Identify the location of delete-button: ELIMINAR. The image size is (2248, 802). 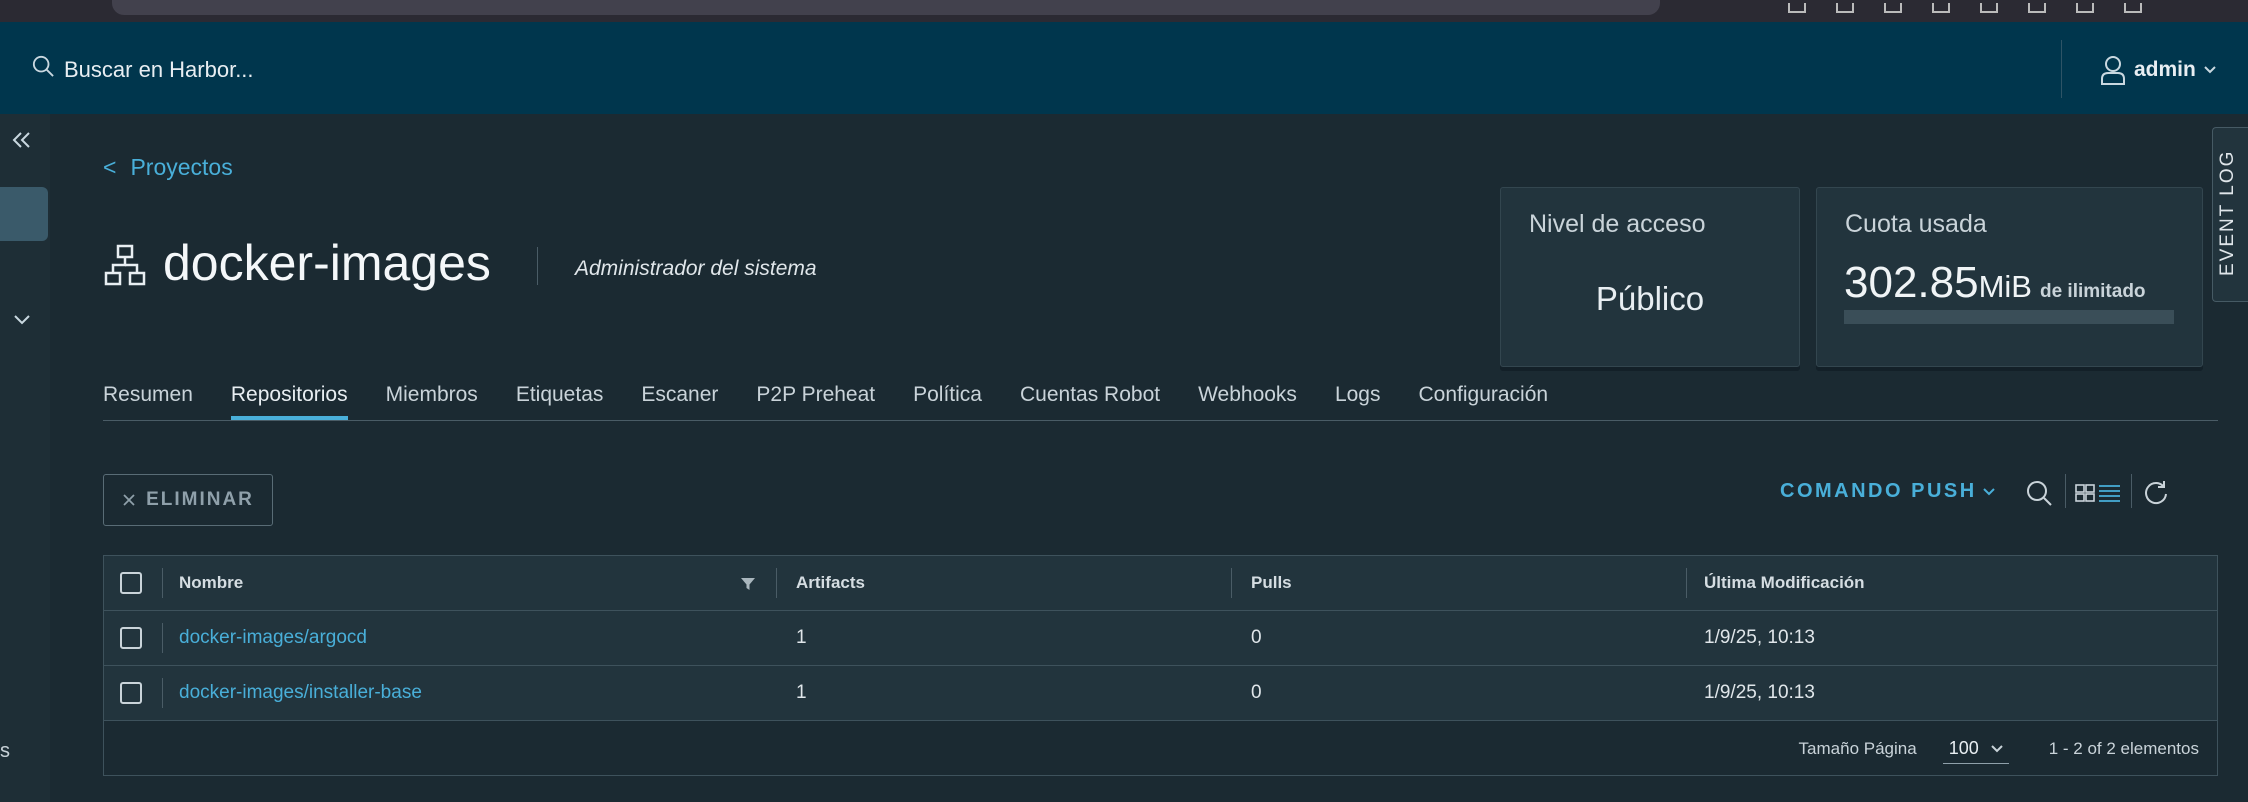
(188, 500).